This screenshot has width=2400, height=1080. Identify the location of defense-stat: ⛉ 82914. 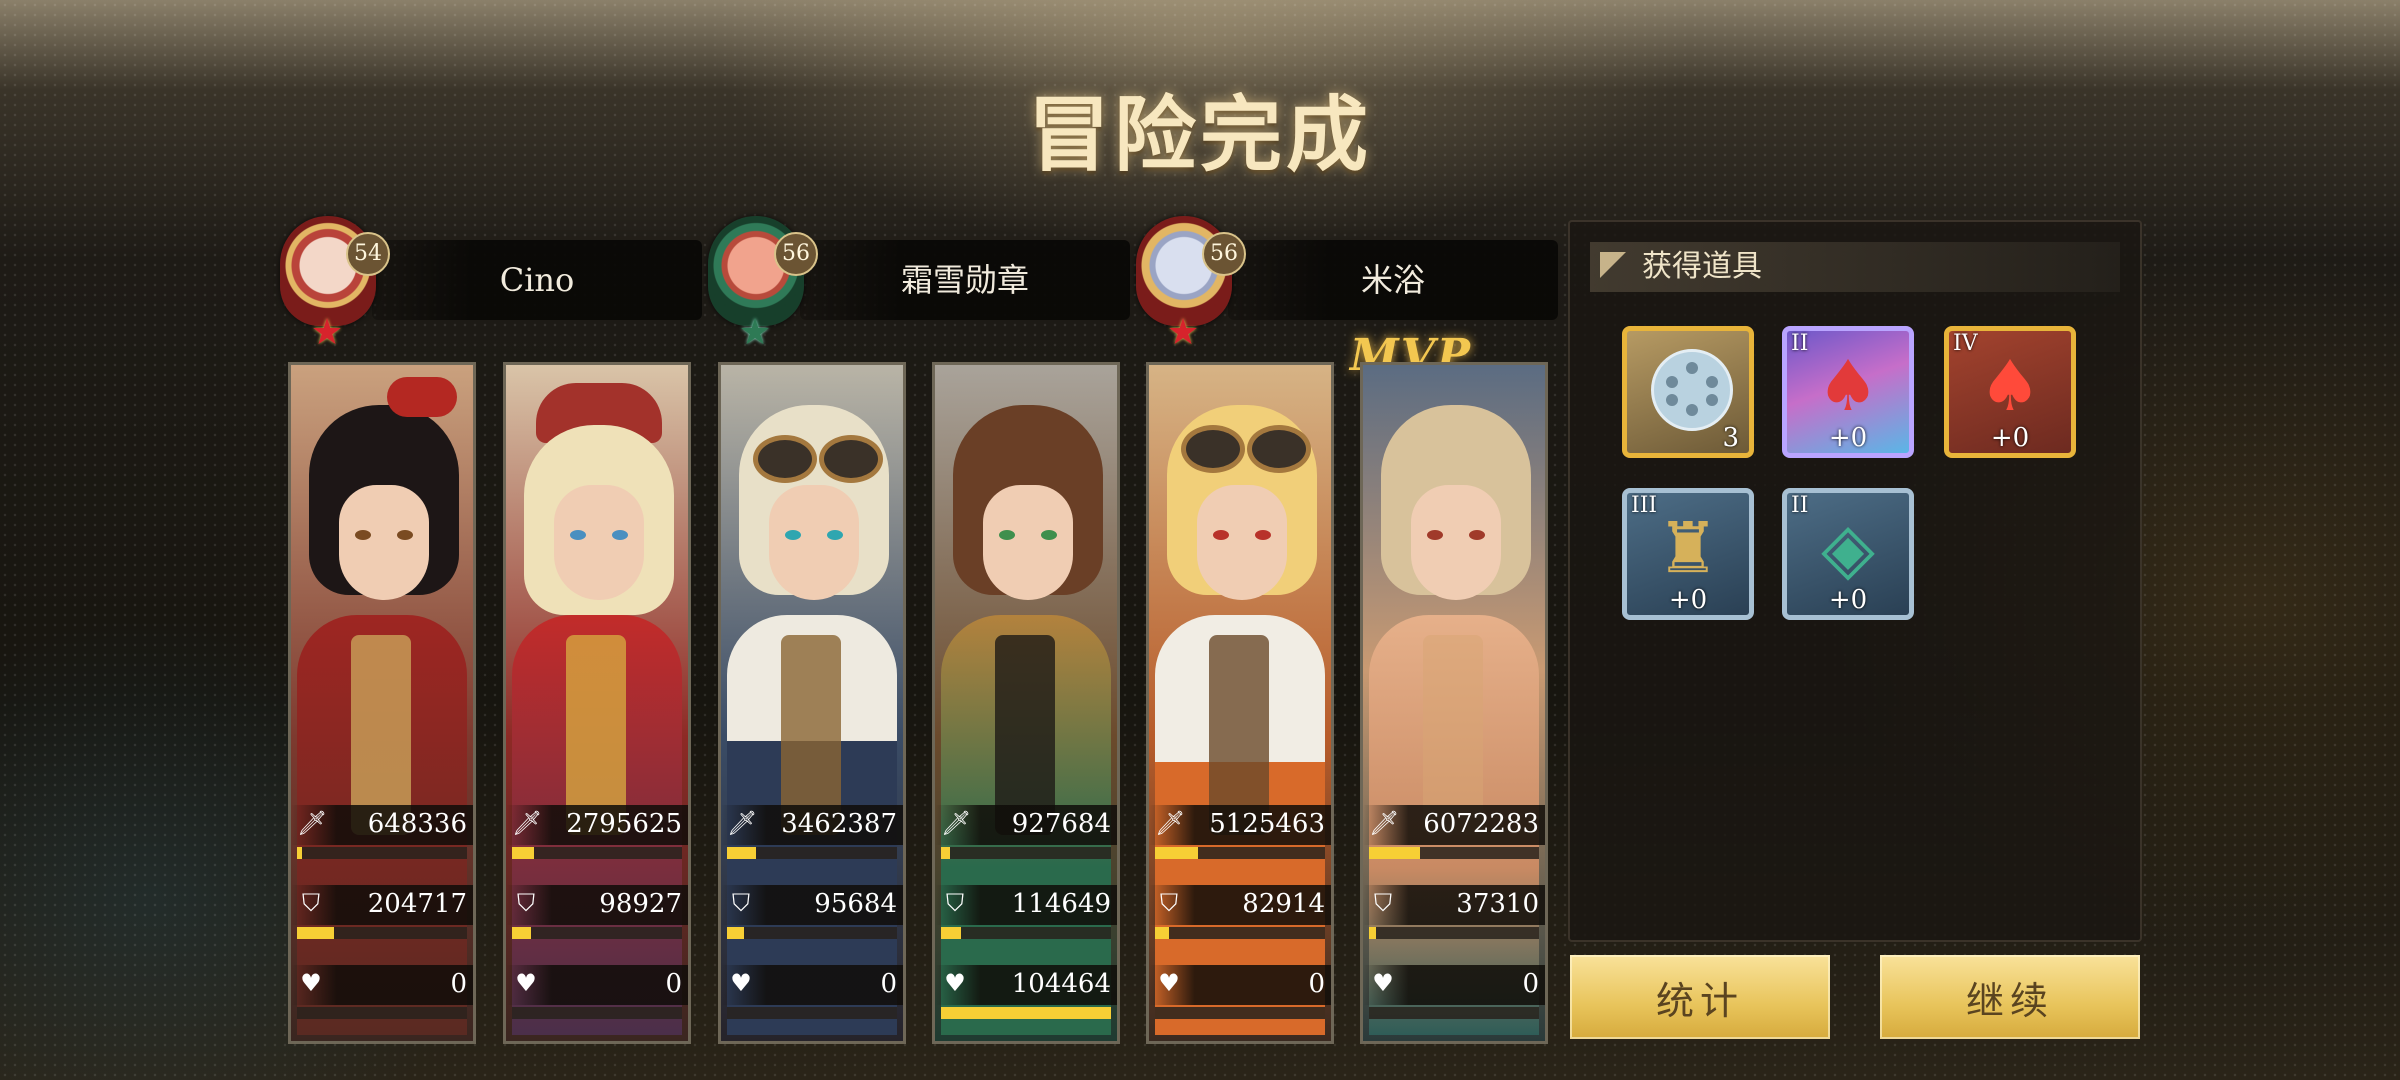
(1240, 925).